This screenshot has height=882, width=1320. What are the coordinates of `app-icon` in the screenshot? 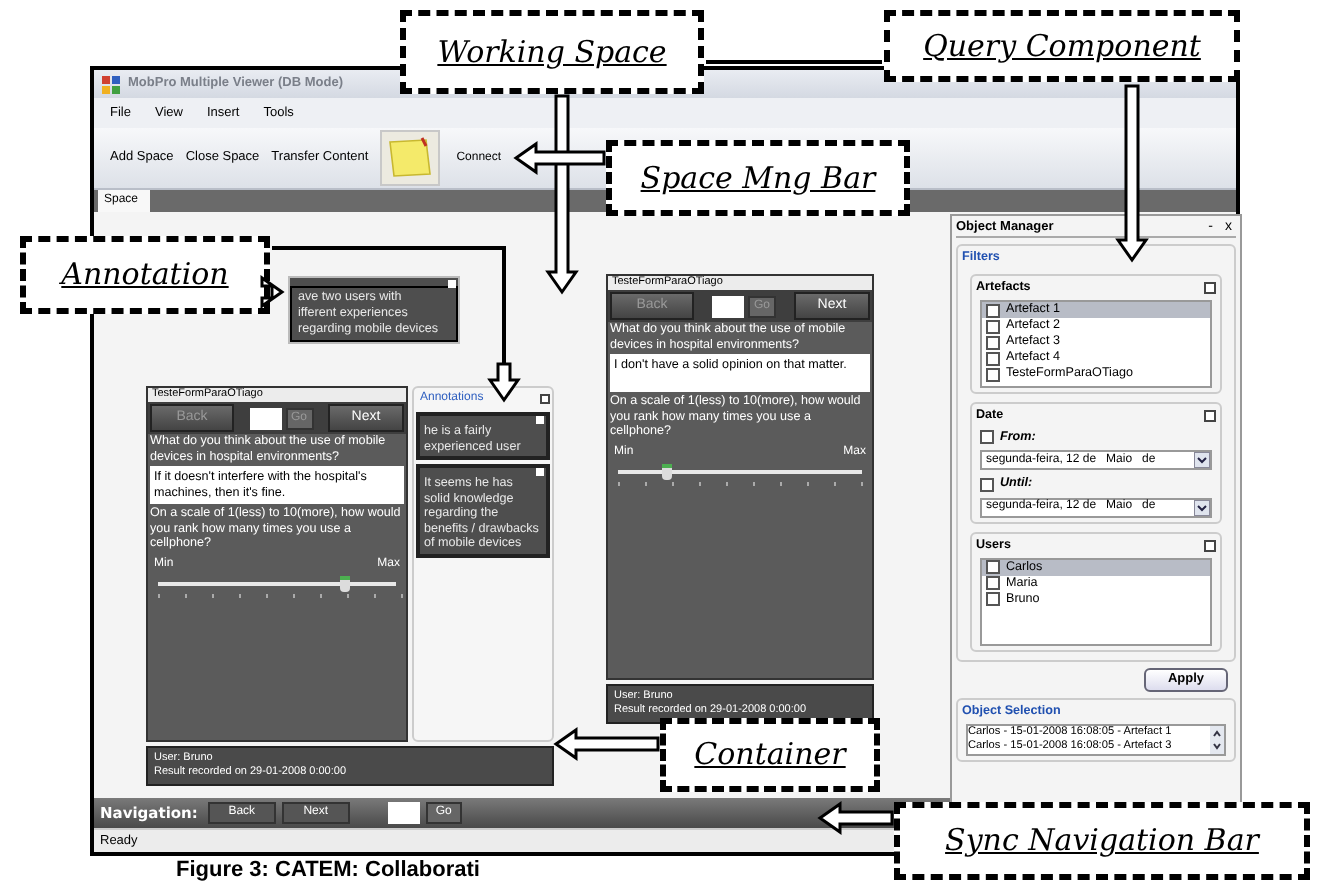 It's located at (111, 84).